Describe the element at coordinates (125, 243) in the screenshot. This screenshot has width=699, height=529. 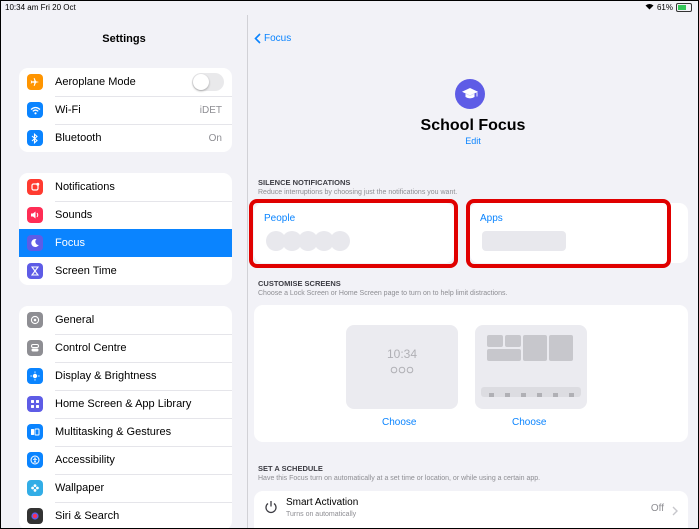
I see `sidebar-item-focus: Focus` at that location.